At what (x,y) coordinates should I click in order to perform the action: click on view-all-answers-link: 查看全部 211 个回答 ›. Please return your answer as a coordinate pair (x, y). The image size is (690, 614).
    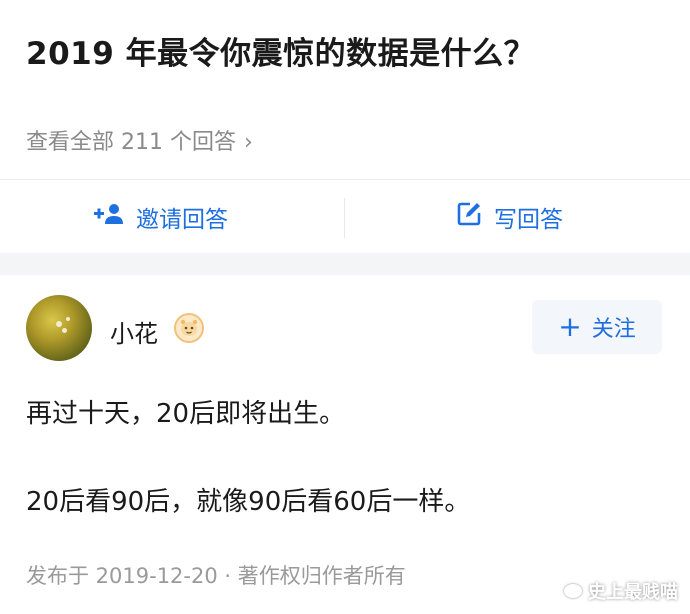
    Looking at the image, I should click on (139, 140).